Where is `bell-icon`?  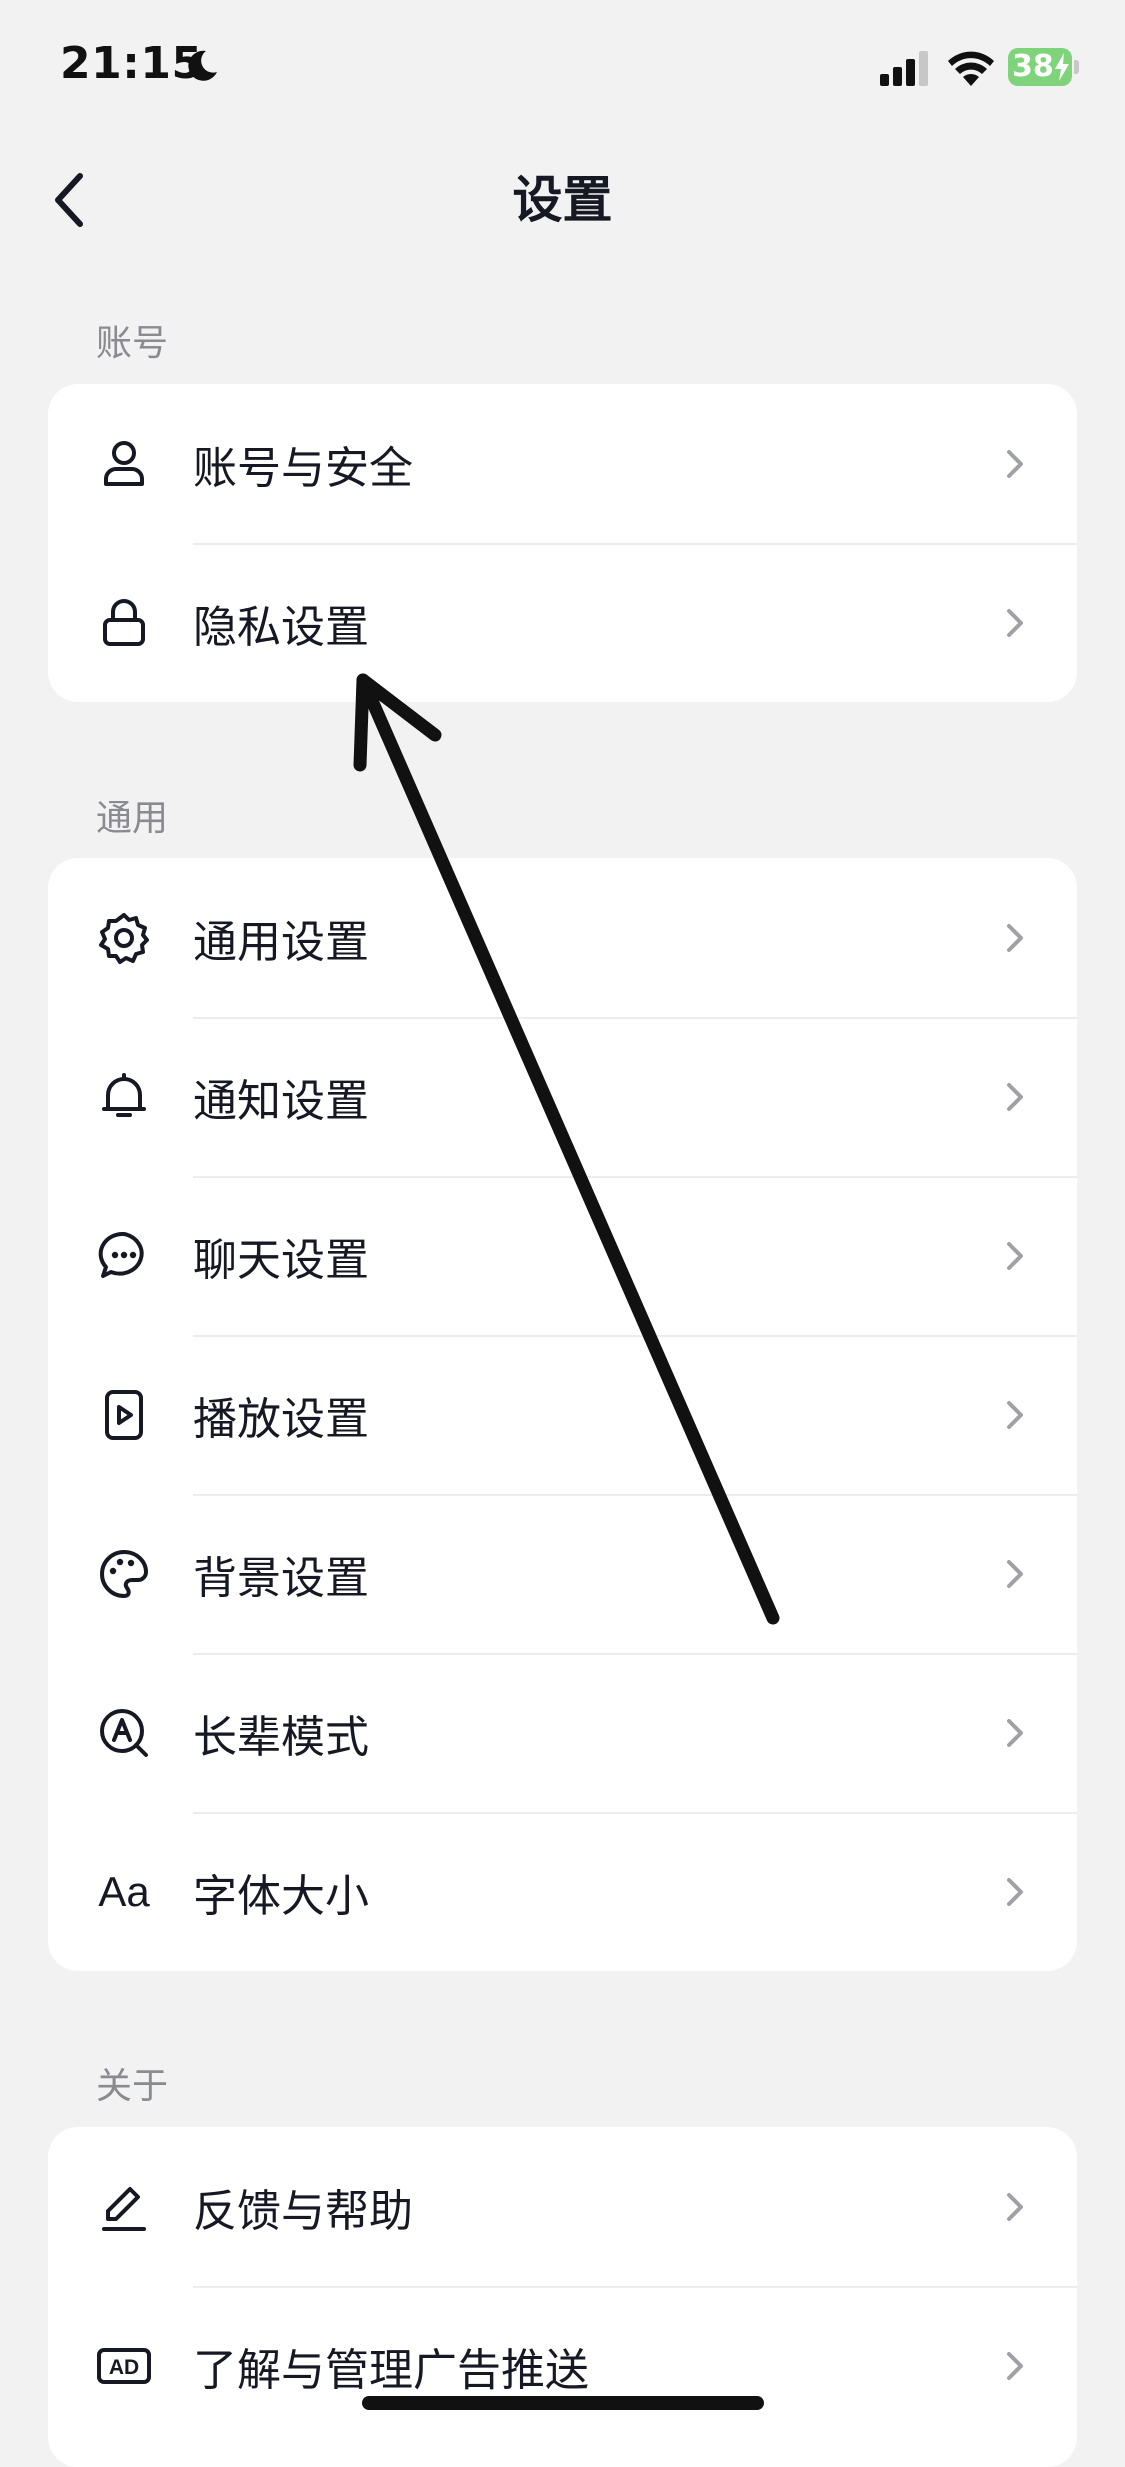 bell-icon is located at coordinates (124, 1097).